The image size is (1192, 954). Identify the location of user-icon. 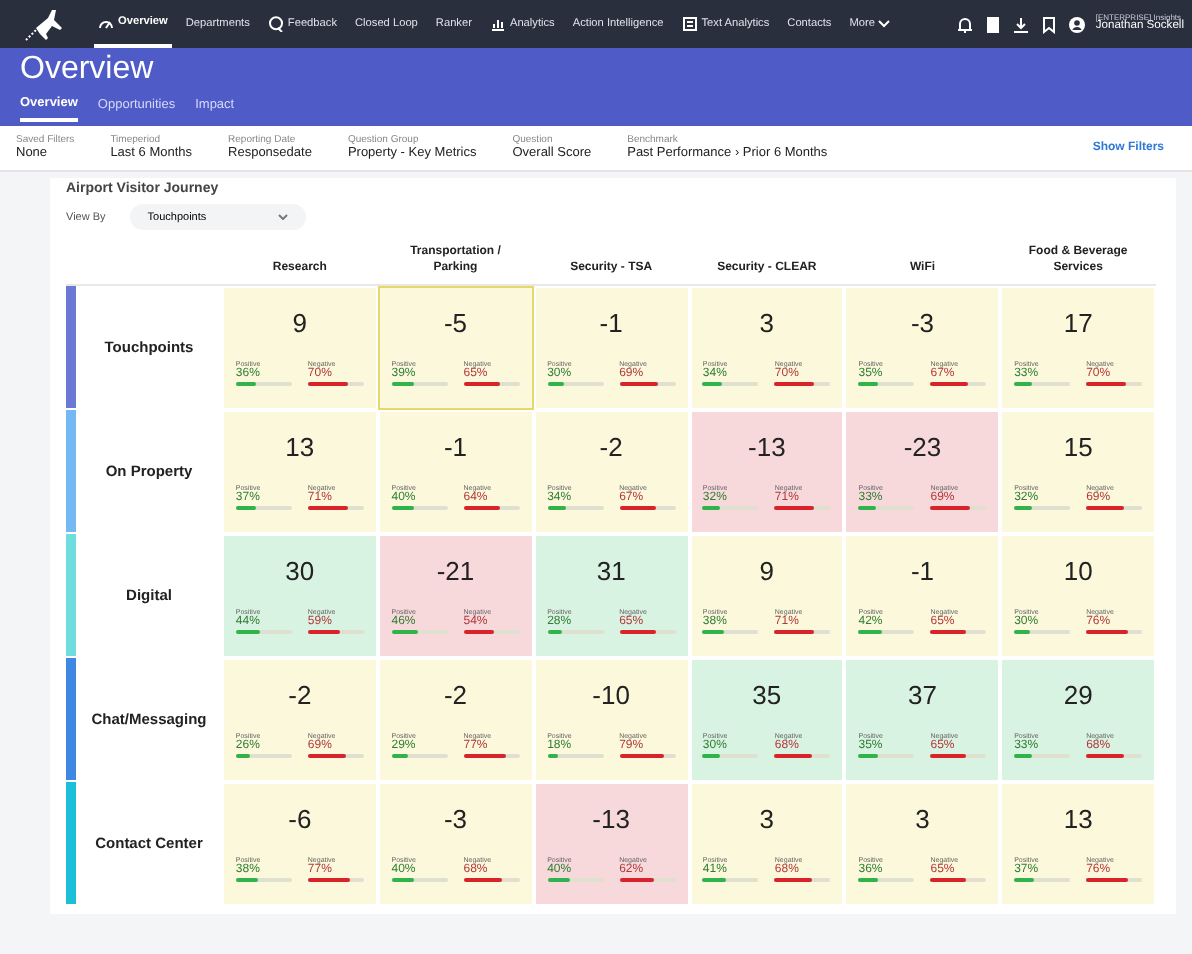
(1076, 24).